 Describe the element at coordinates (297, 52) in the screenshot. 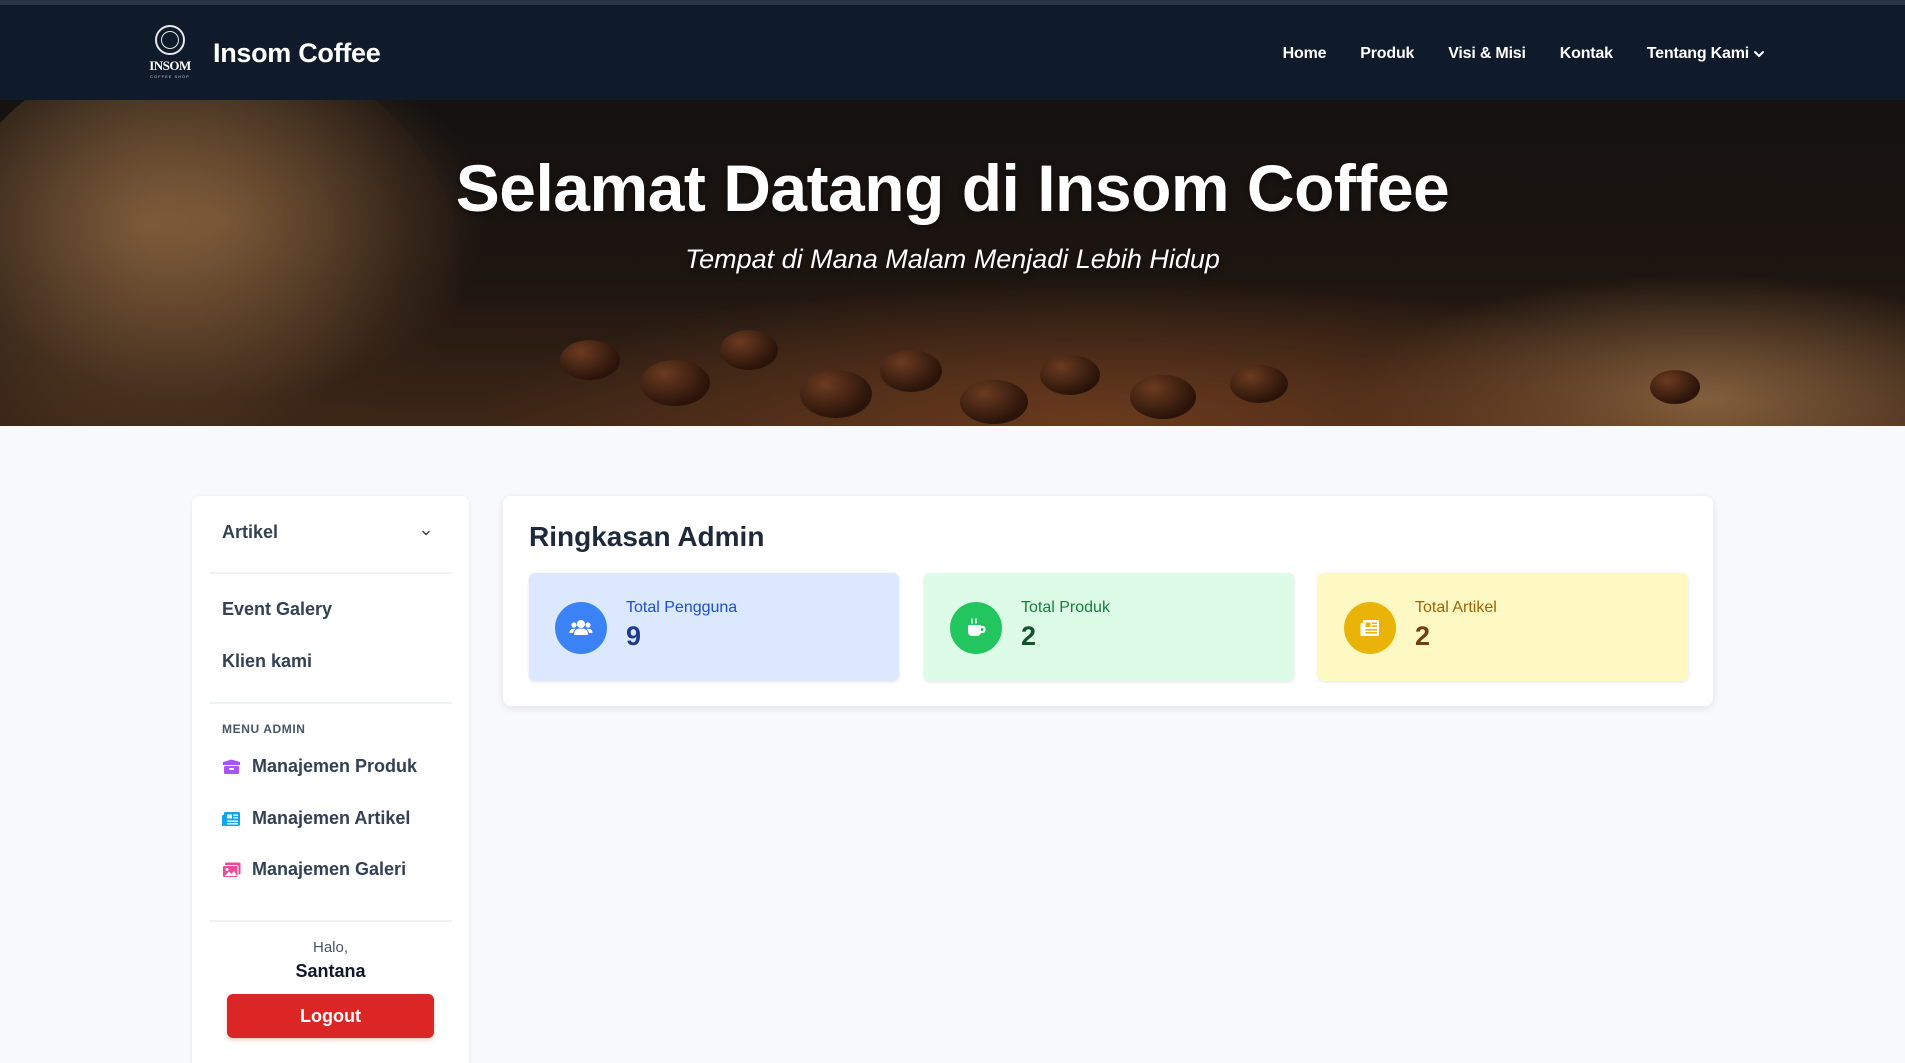

I see `brand-name: Insom Coffee` at that location.